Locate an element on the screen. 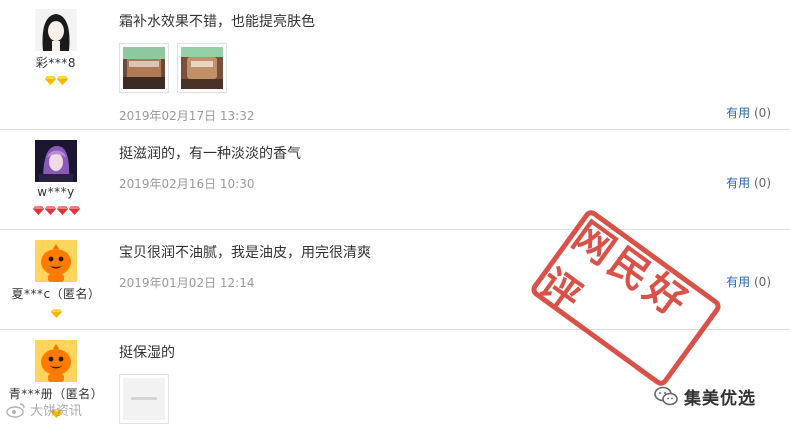 Image resolution: width=790 pixels, height=428 pixels. reviewer-name: 夏***c（匿名） is located at coordinates (56, 294).